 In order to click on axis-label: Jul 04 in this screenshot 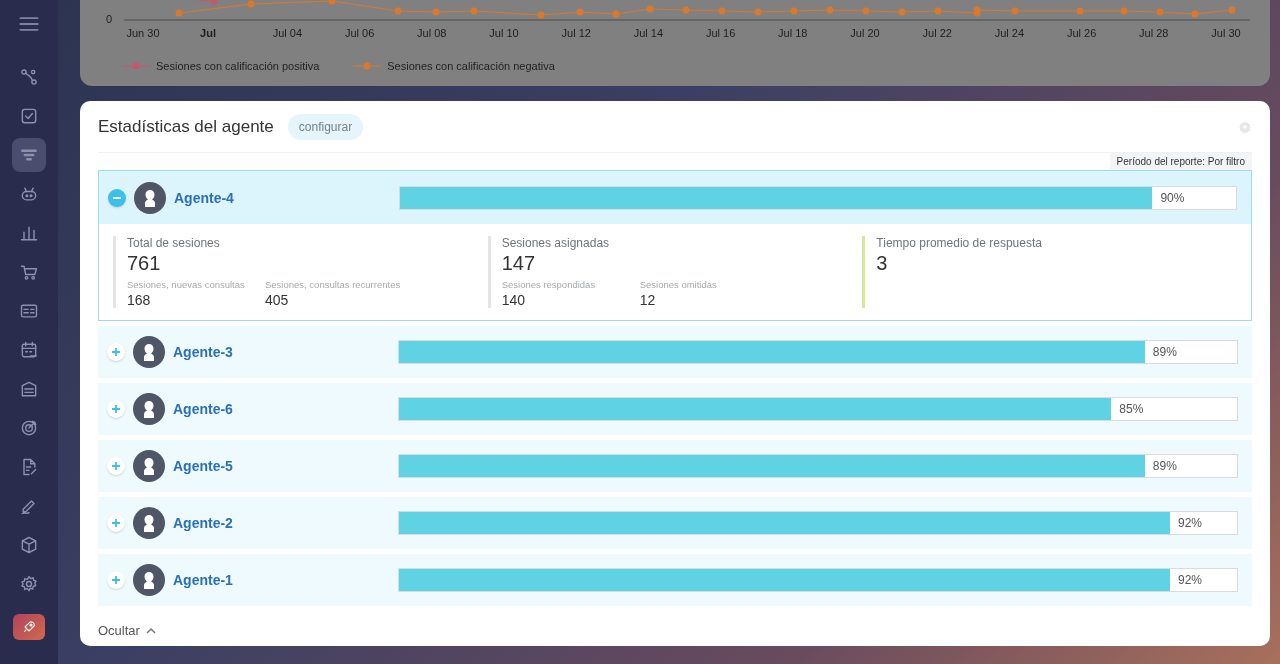, I will do `click(287, 33)`.